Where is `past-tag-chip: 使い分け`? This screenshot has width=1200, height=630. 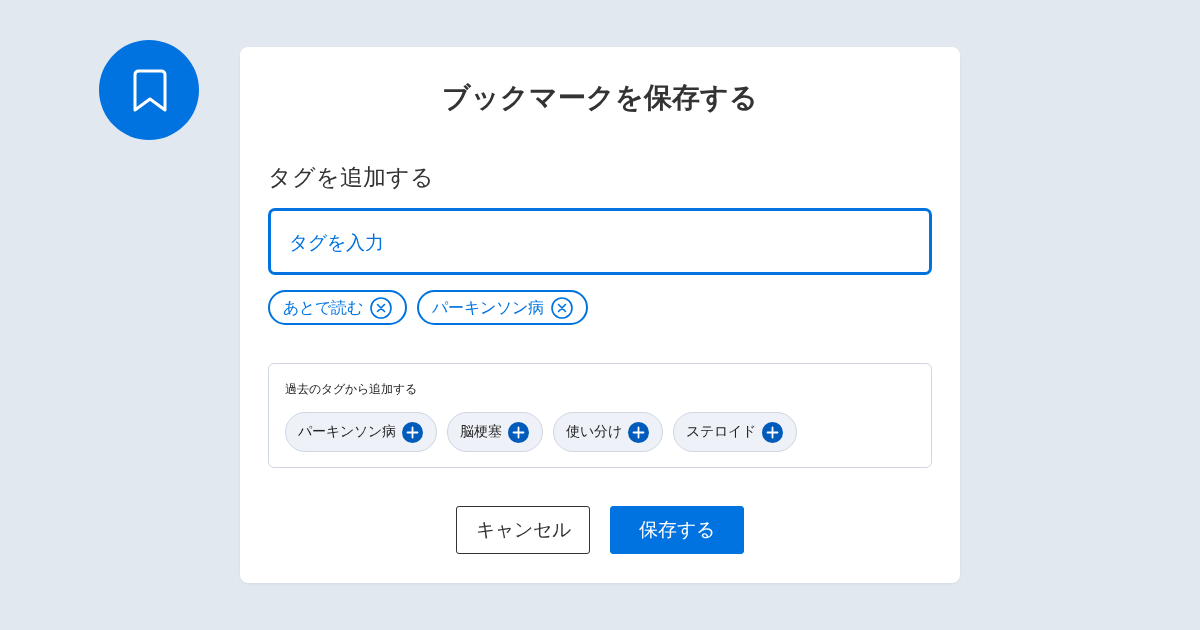 past-tag-chip: 使い分け is located at coordinates (608, 432).